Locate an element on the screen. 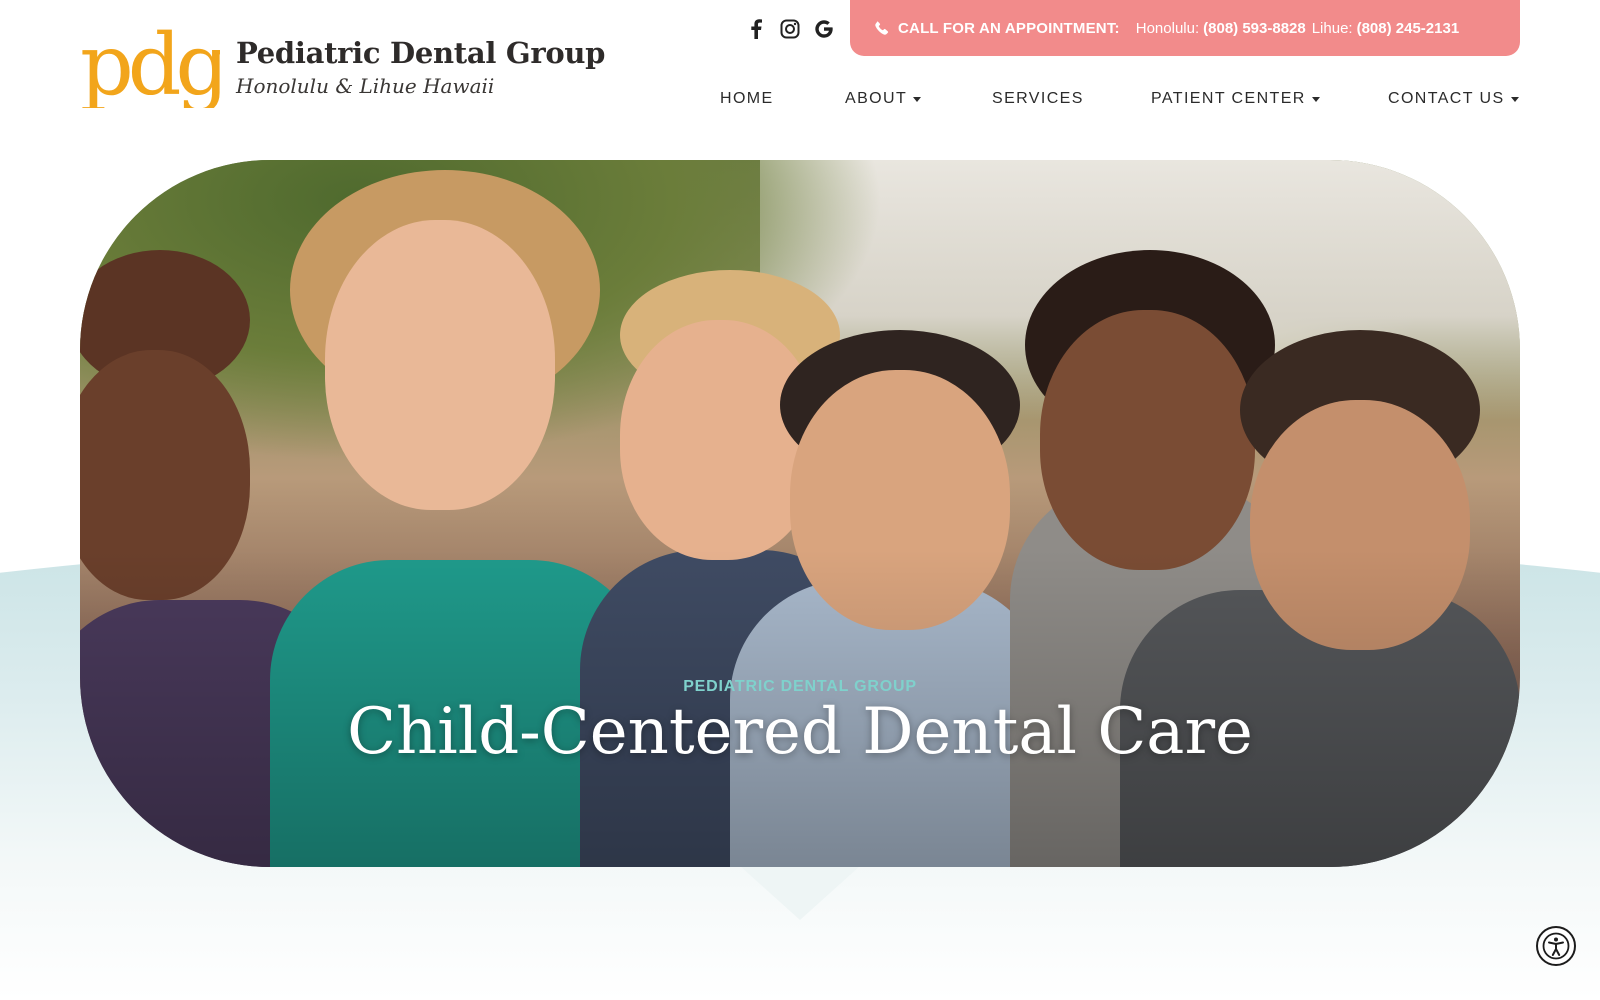 This screenshot has height=1000, width=1600. nav-item-contact-us: CONTACT US is located at coordinates (1453, 99).